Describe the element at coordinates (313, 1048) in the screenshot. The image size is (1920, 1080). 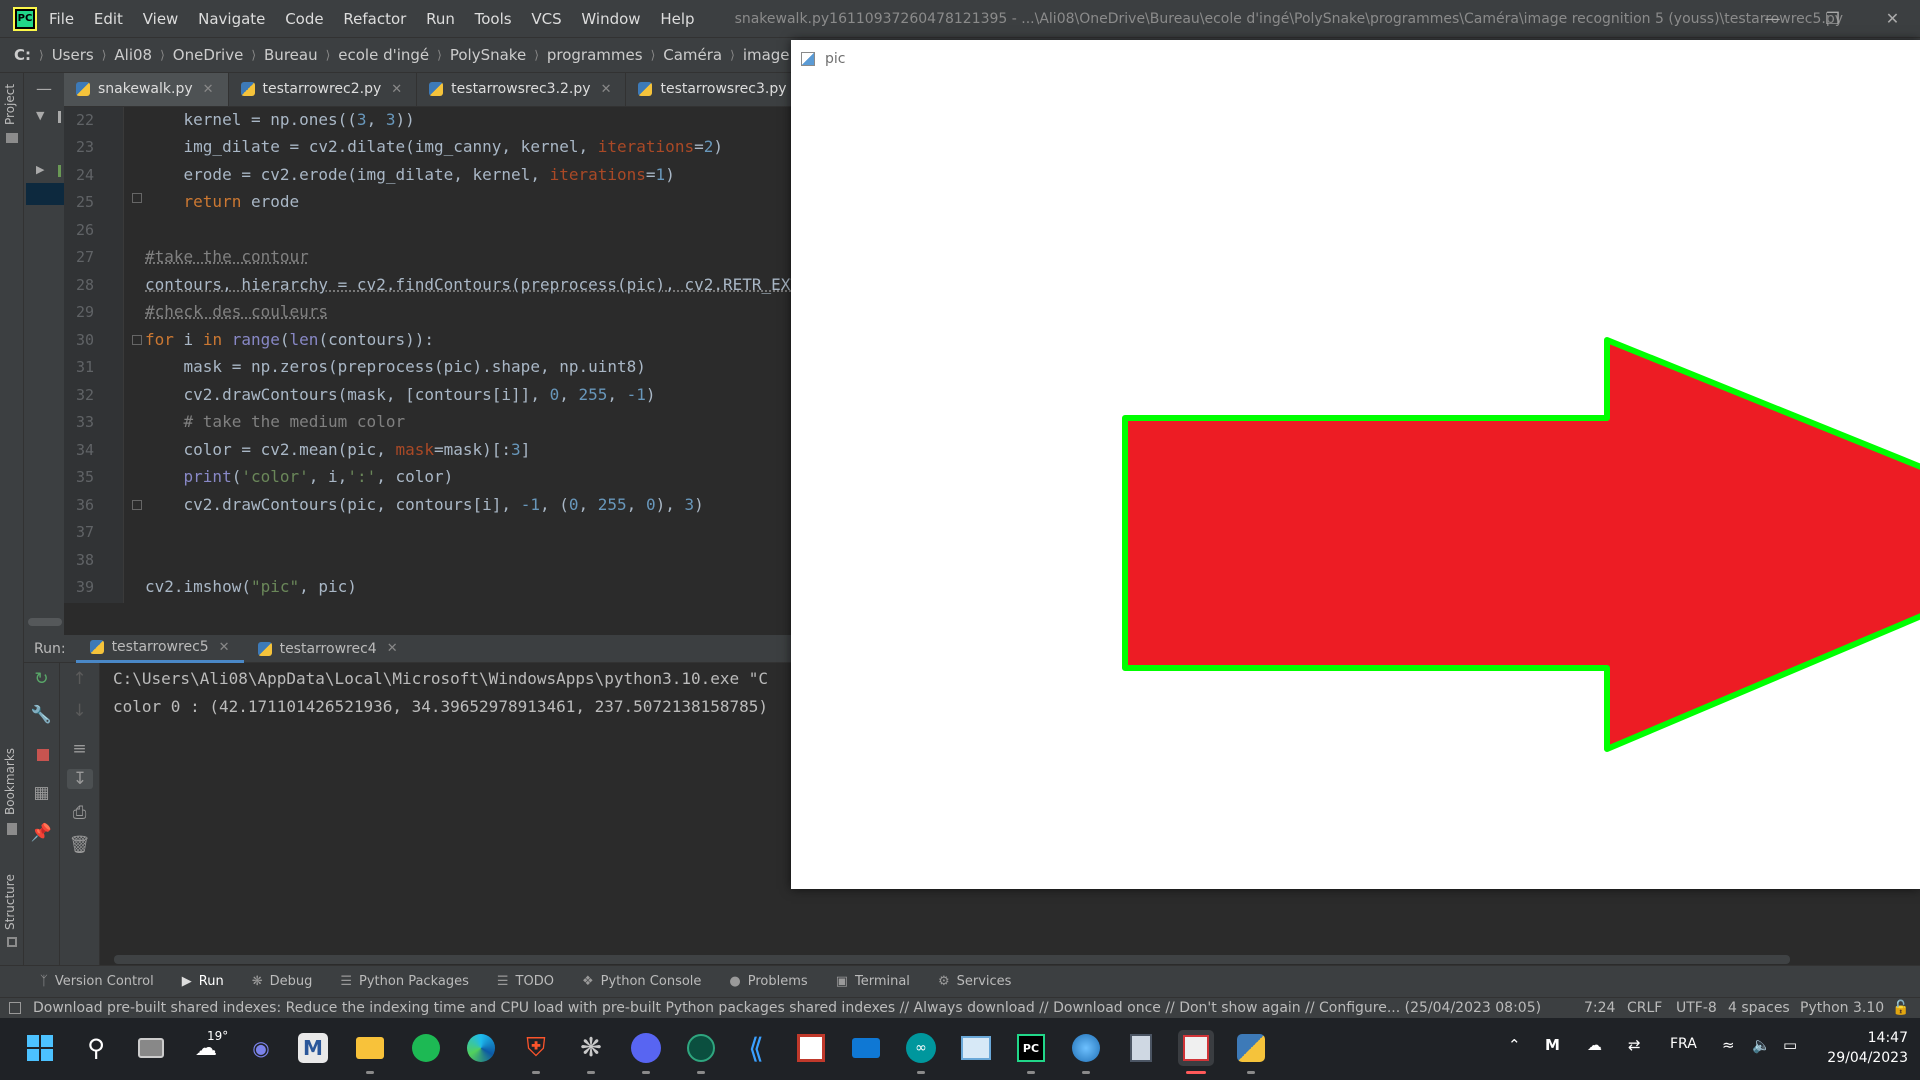
I see `app-icon: M` at that location.